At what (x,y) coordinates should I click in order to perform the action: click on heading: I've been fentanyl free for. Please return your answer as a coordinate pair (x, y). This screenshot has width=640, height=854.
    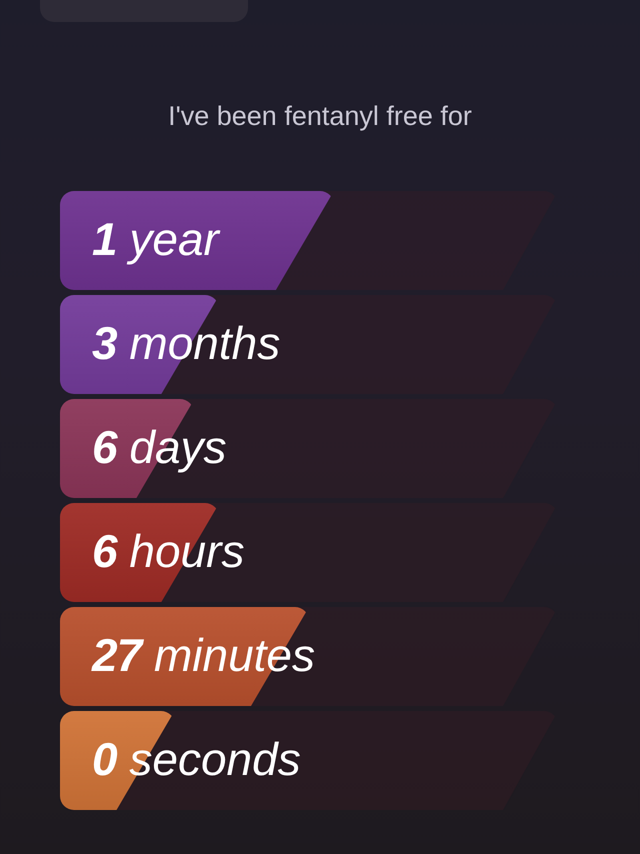
    Looking at the image, I should click on (320, 116).